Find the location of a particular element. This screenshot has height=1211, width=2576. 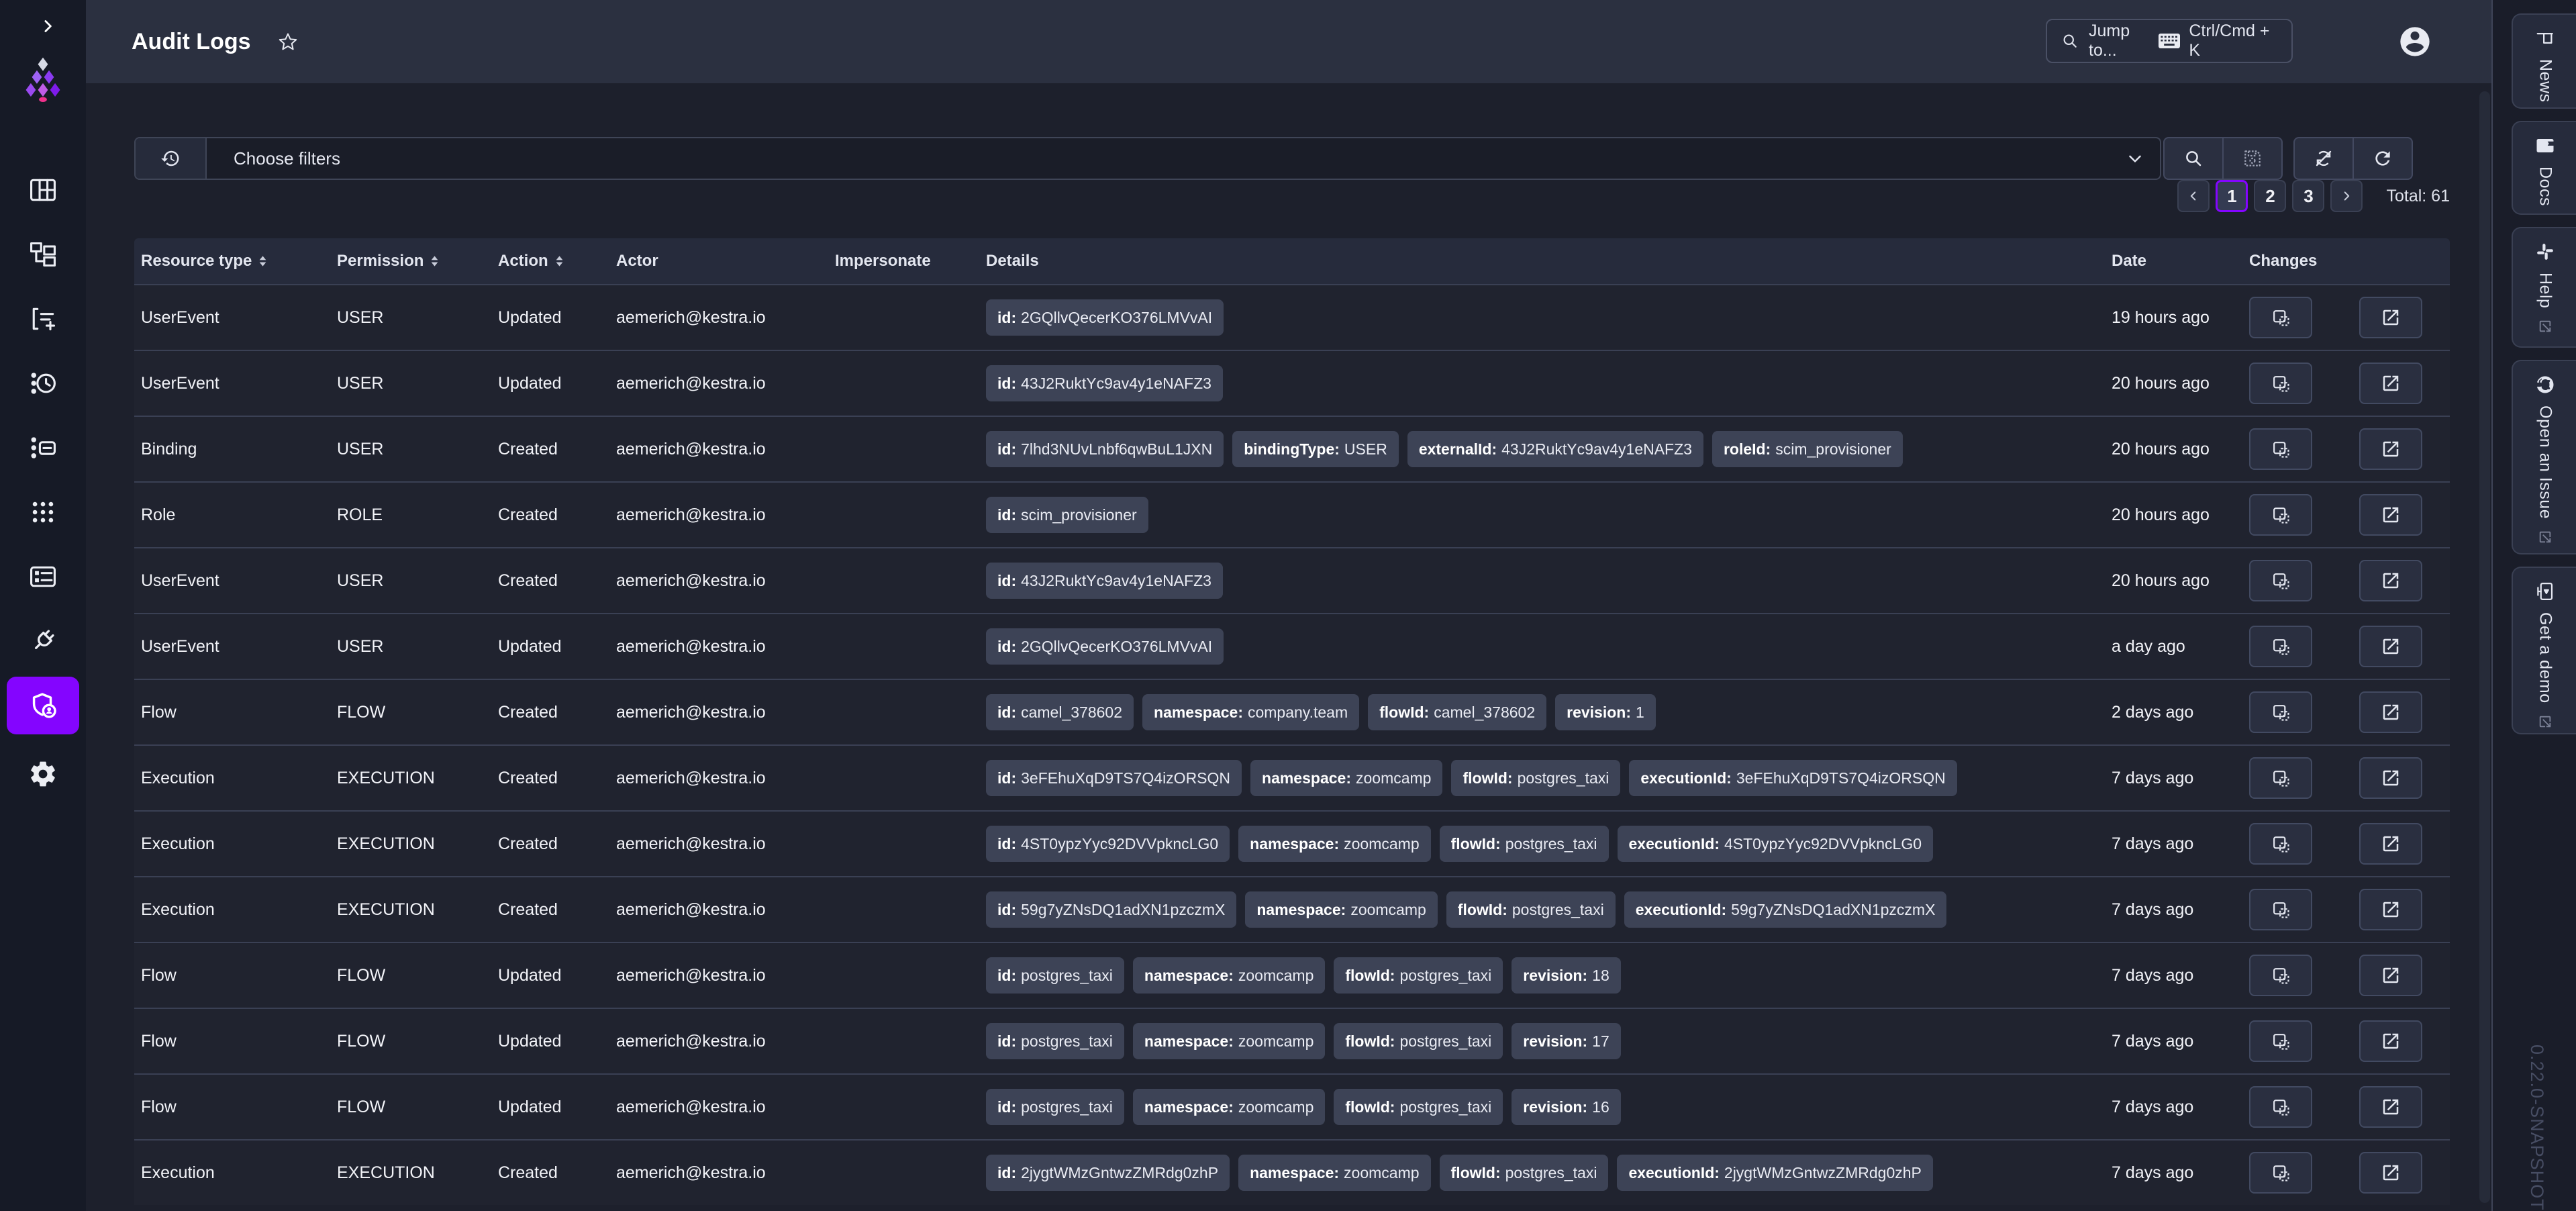

detail-badge: bindingType: USER is located at coordinates (1315, 449).